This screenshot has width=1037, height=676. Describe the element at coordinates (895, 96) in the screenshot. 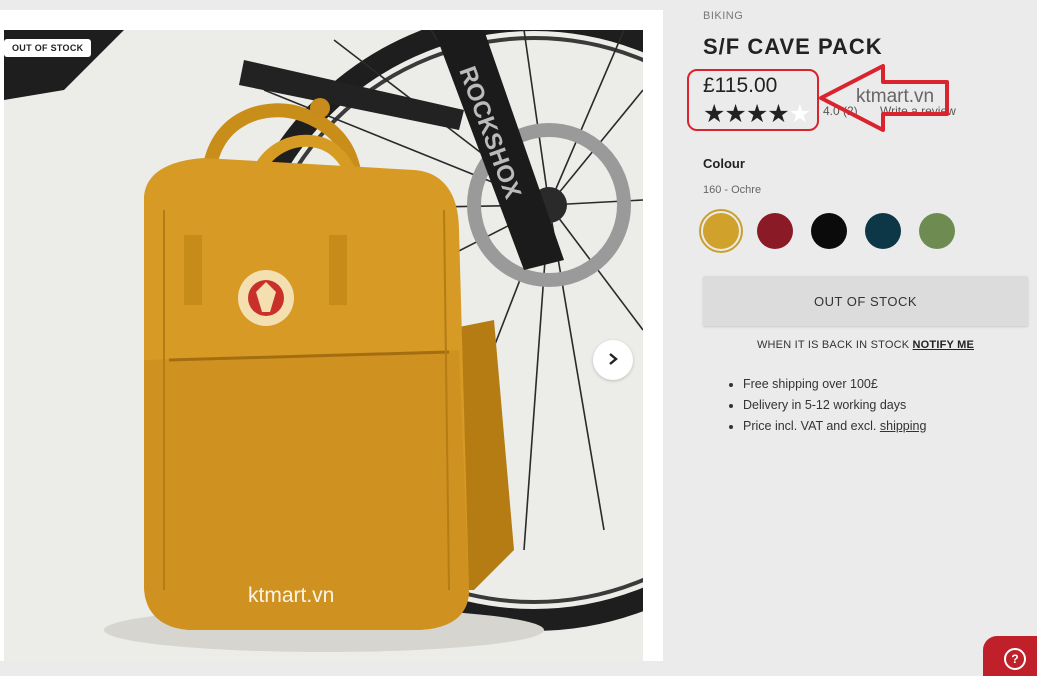

I see `side-watermark: ktmart.vn` at that location.